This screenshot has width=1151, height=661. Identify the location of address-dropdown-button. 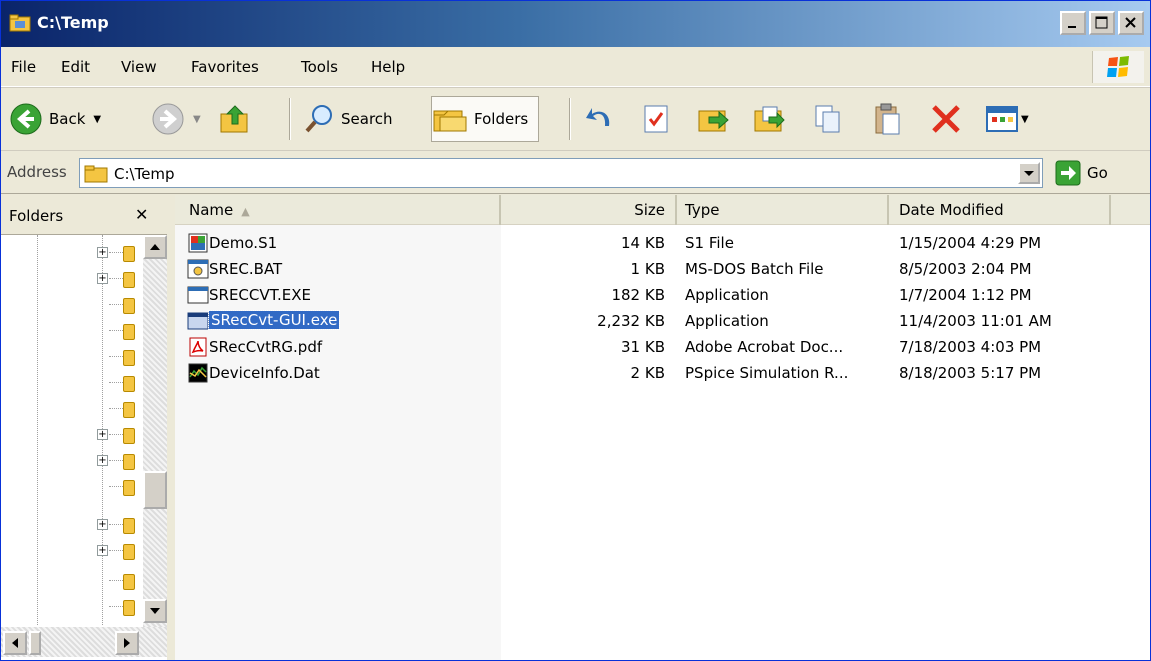
(1029, 173).